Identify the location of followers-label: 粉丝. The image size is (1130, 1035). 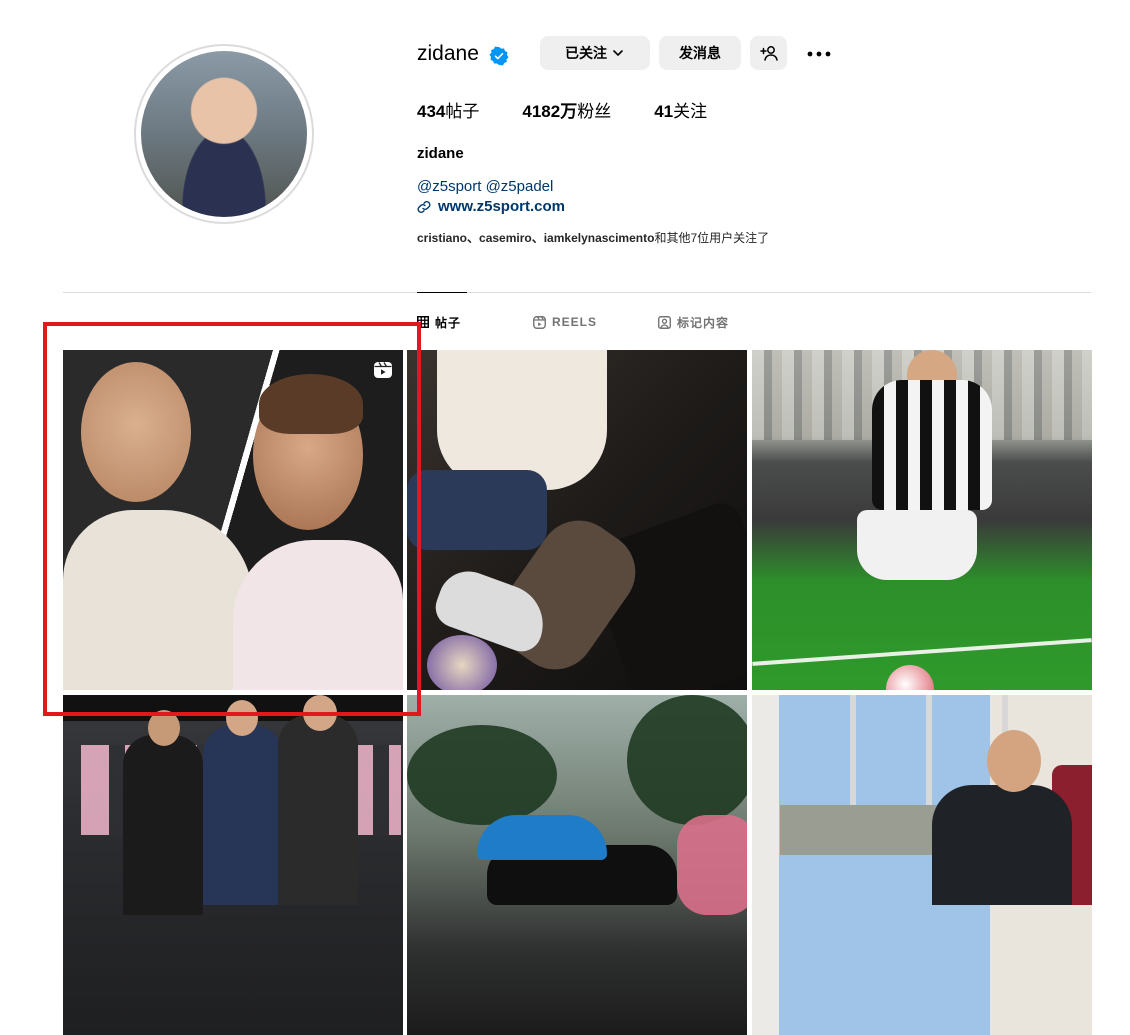
(594, 111).